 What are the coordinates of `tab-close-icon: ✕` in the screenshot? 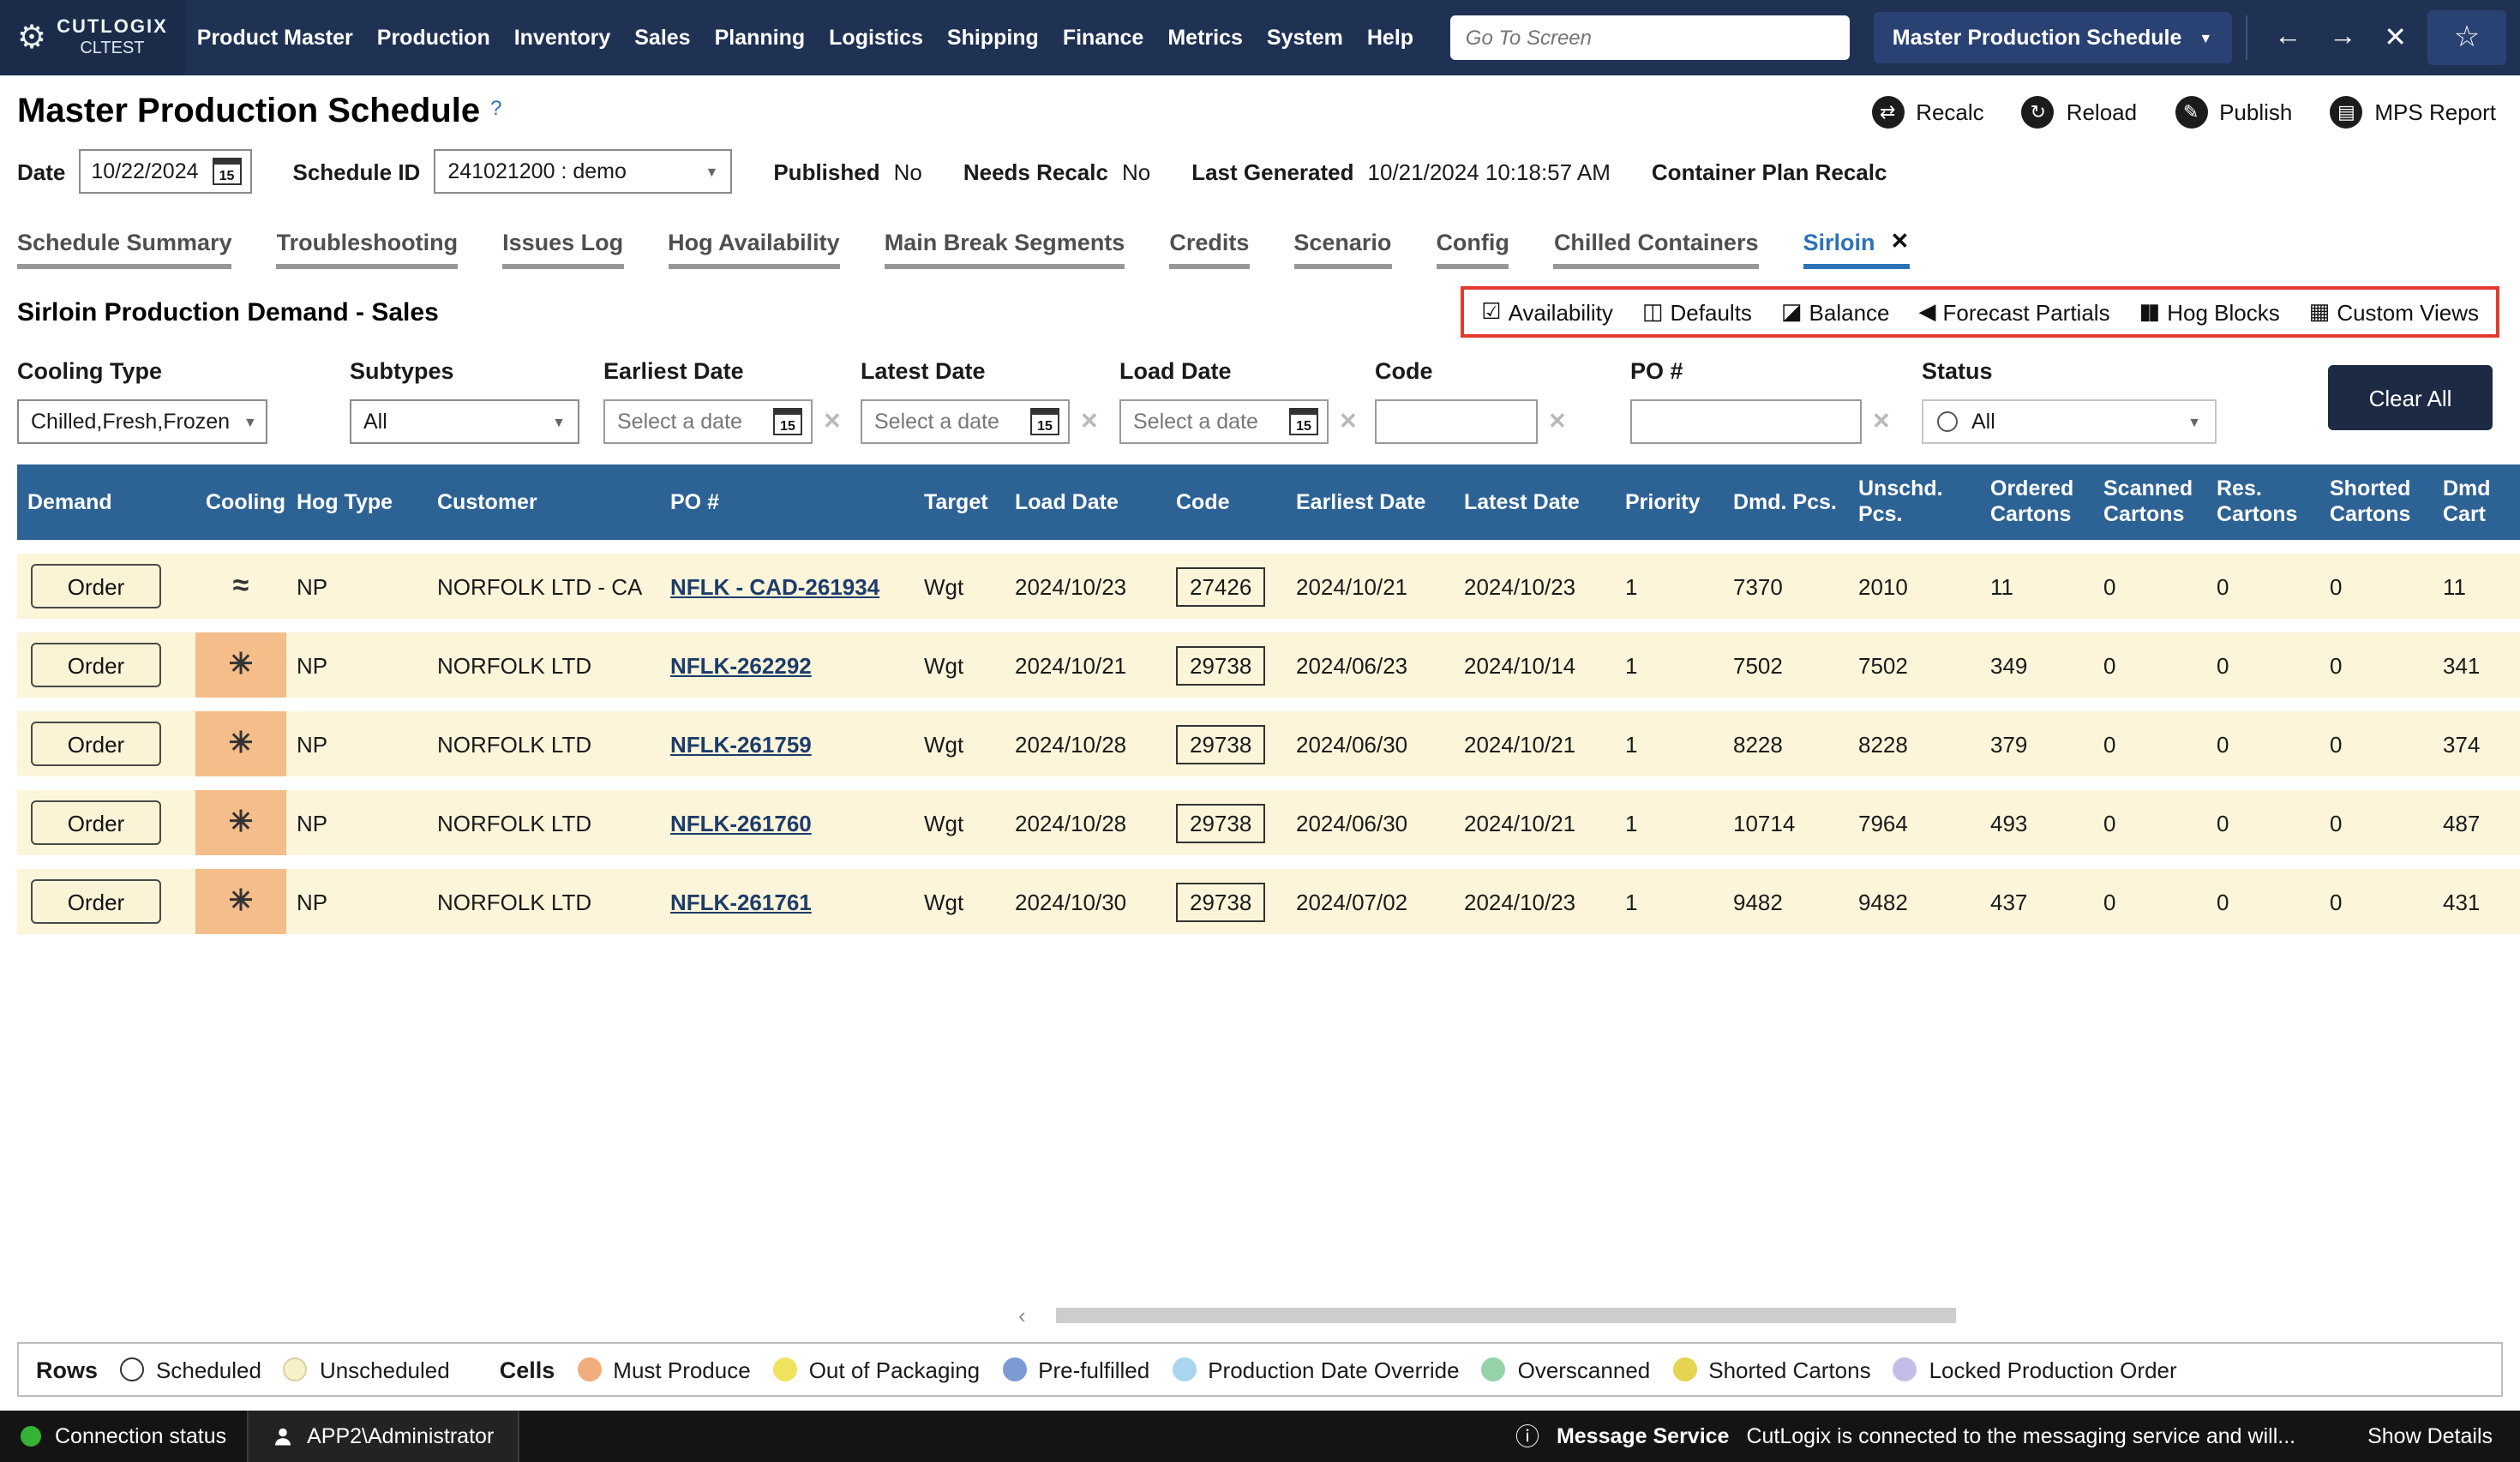 It's located at (1900, 241).